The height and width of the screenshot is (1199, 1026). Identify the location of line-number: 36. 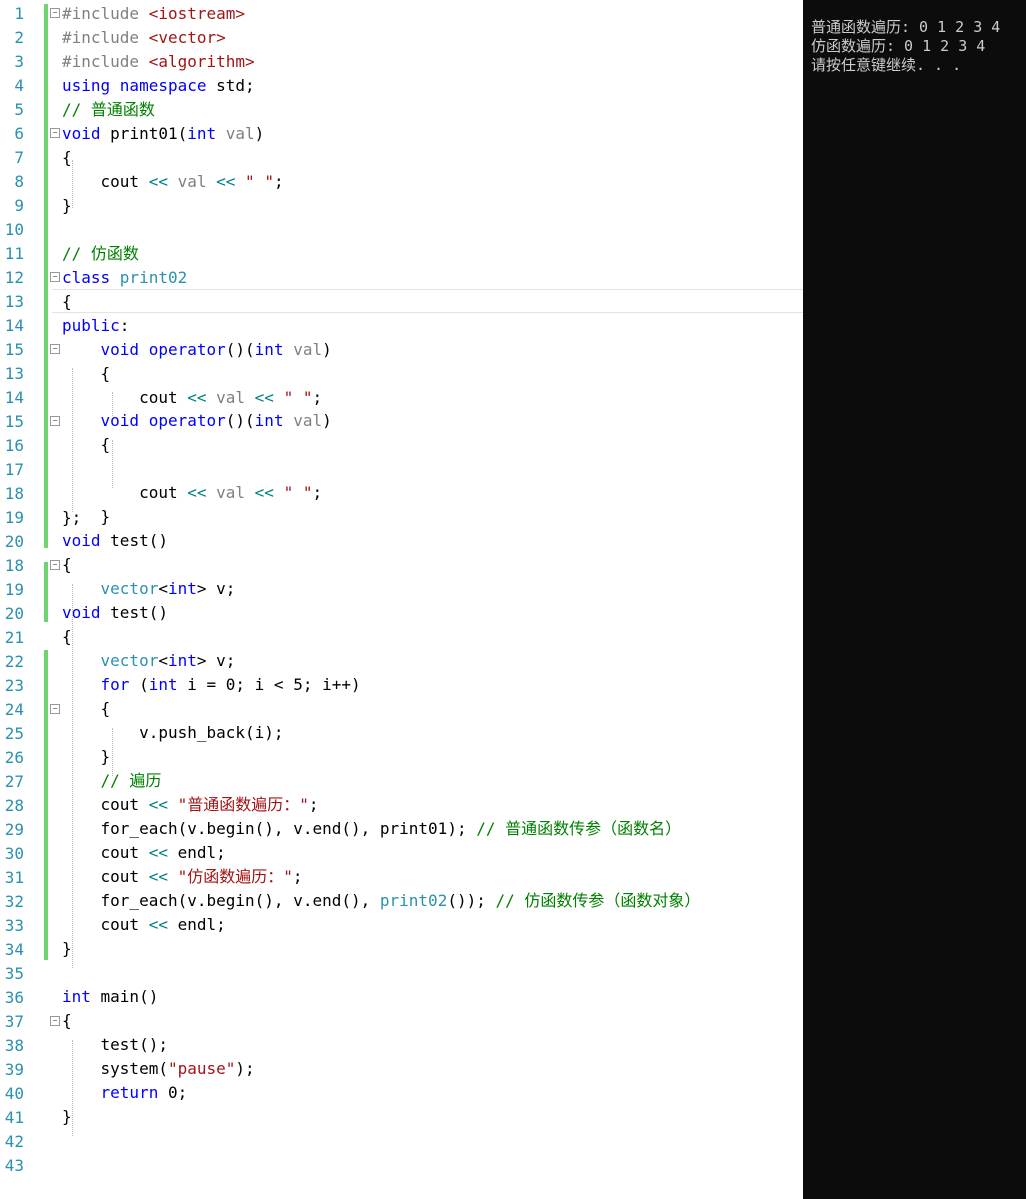
(14, 997).